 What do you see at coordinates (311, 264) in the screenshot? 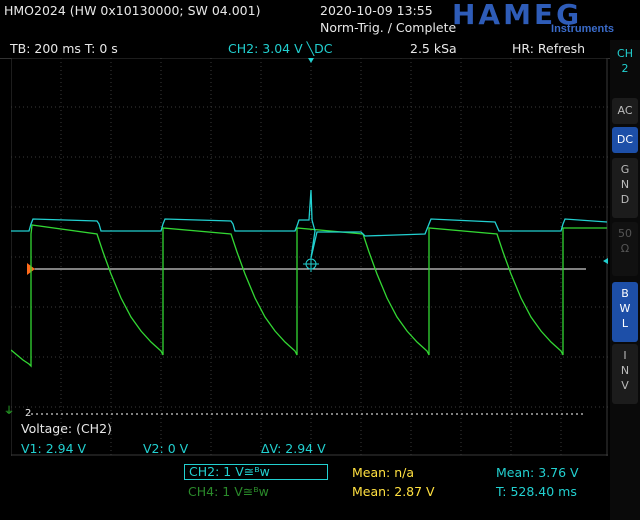
I see `trigger-point-crosshair` at bounding box center [311, 264].